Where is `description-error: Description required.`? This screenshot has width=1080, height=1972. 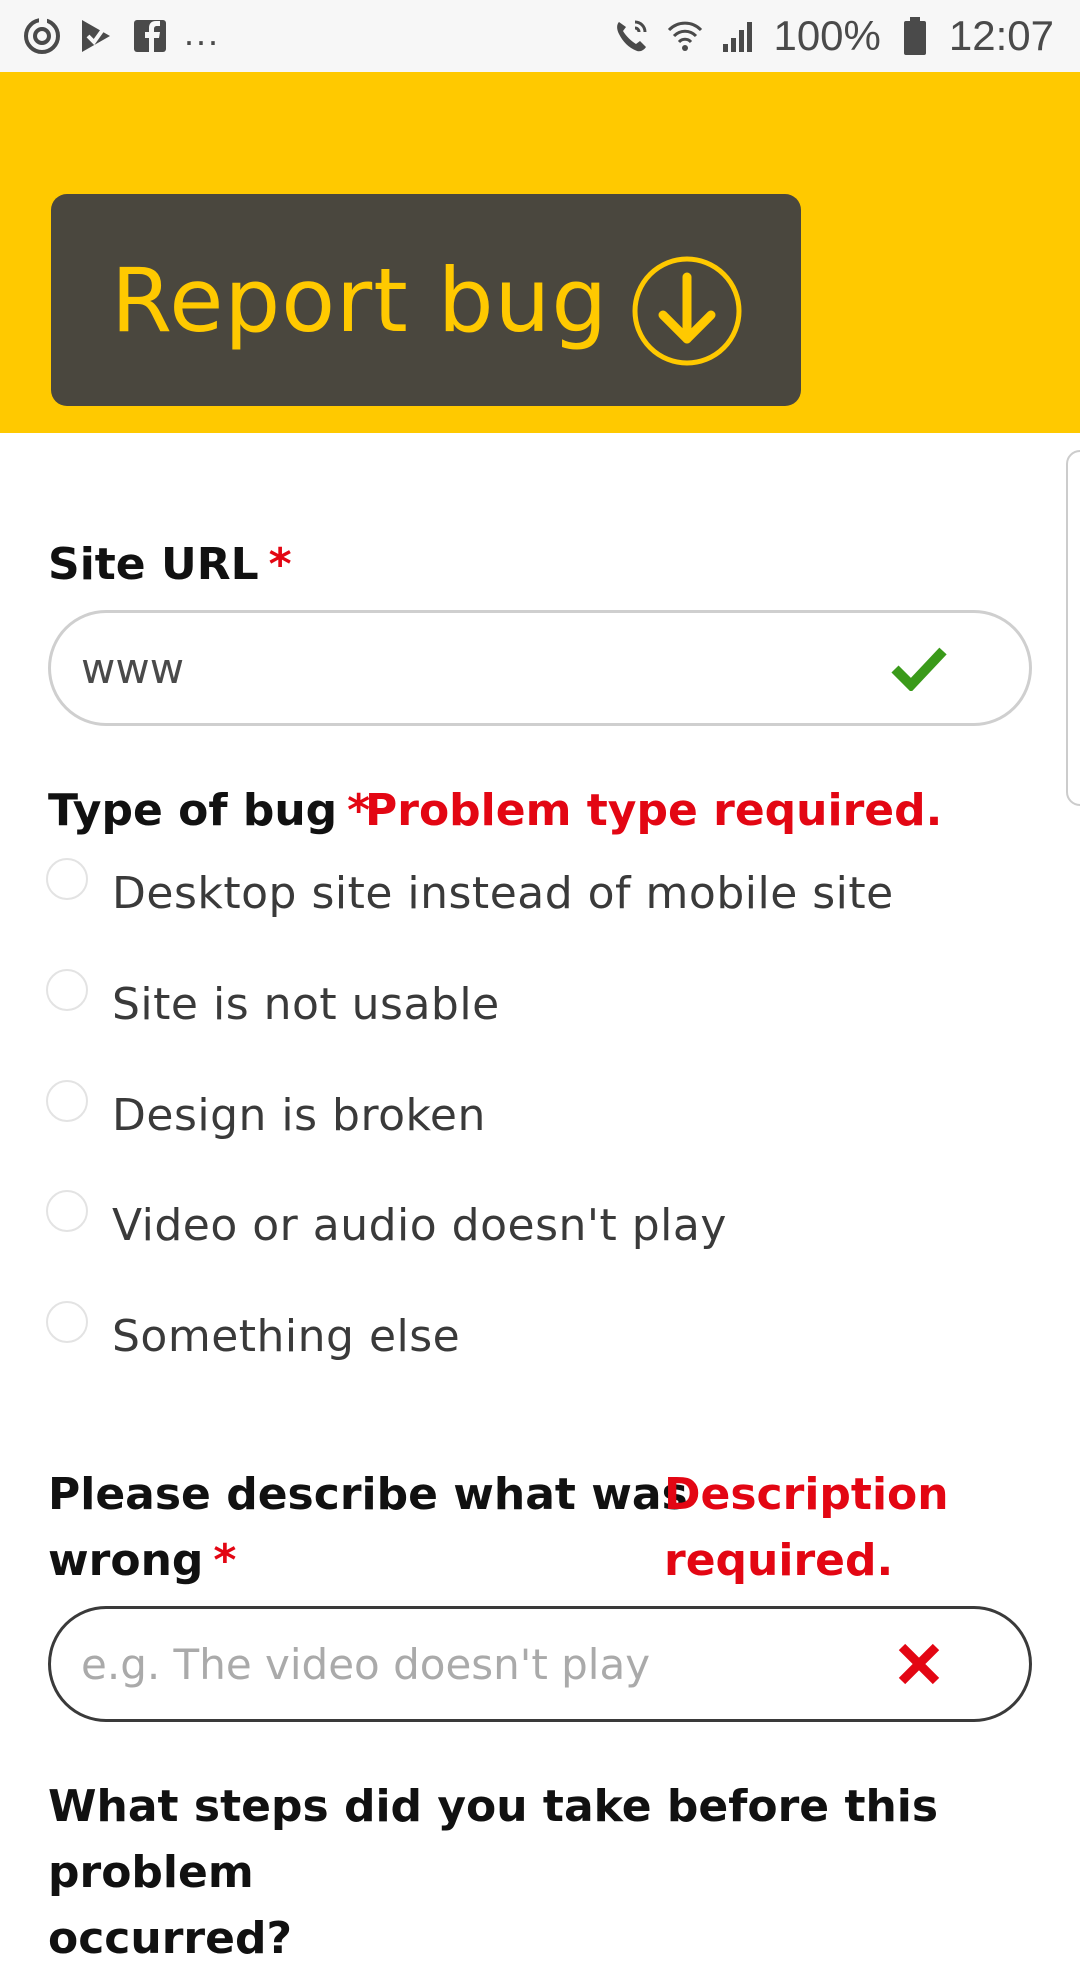
description-error: Description required. is located at coordinates (806, 1527).